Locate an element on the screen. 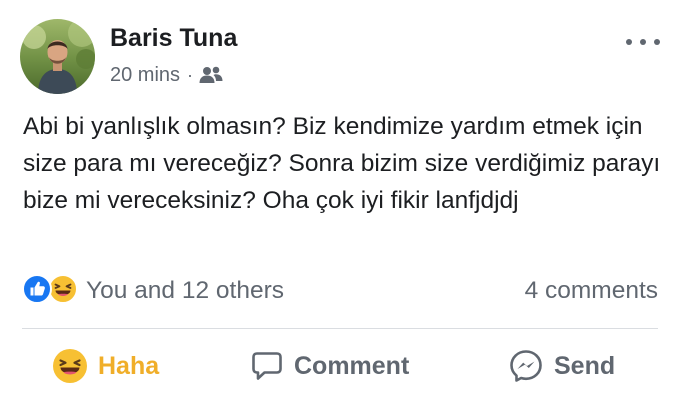  messenger-icon is located at coordinates (526, 366).